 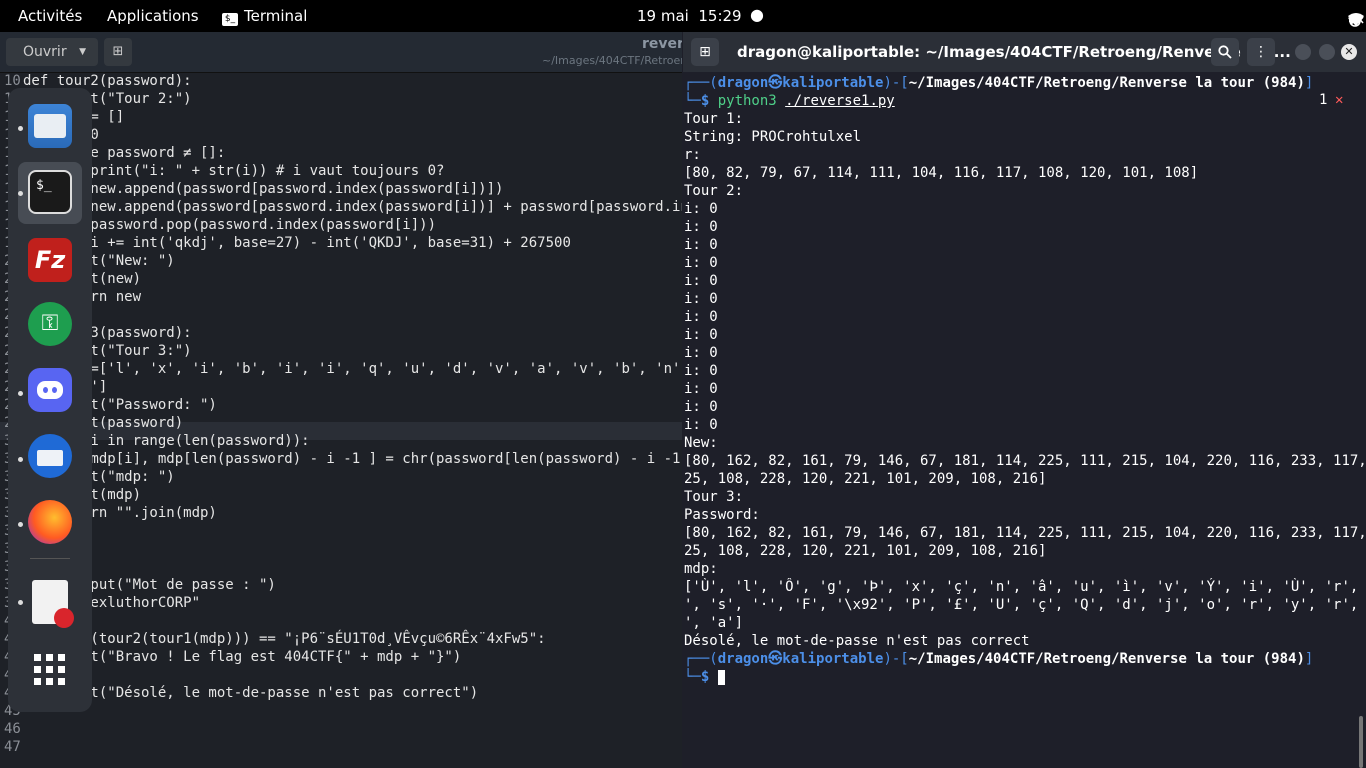 What do you see at coordinates (50, 456) in the screenshot?
I see `thunderbird-app-icon` at bounding box center [50, 456].